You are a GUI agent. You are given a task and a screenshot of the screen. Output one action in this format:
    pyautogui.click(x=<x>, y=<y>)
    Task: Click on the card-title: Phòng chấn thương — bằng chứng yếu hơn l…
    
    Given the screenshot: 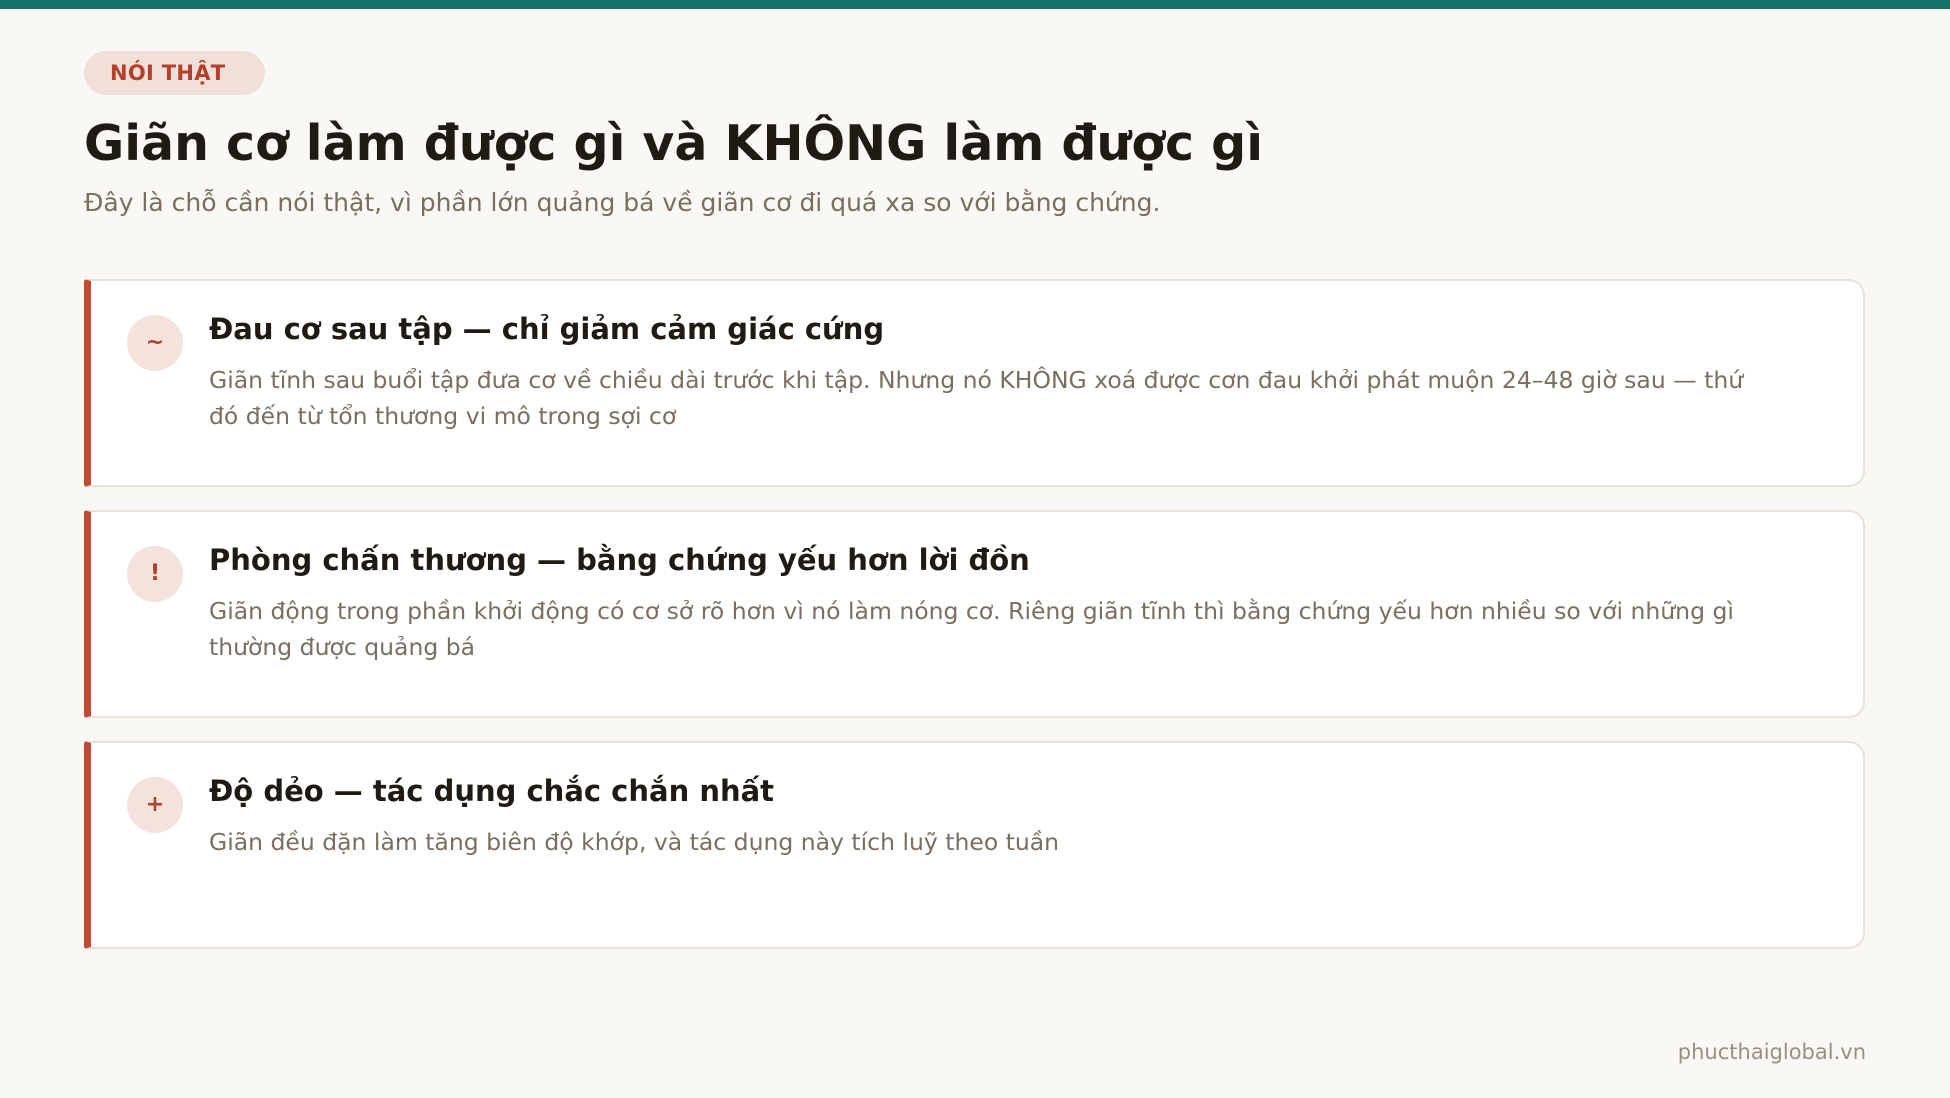 What is the action you would take?
    pyautogui.click(x=619, y=560)
    